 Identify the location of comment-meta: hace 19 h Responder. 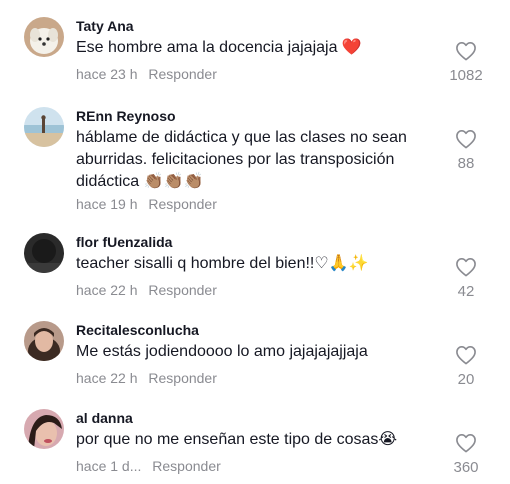
(146, 204).